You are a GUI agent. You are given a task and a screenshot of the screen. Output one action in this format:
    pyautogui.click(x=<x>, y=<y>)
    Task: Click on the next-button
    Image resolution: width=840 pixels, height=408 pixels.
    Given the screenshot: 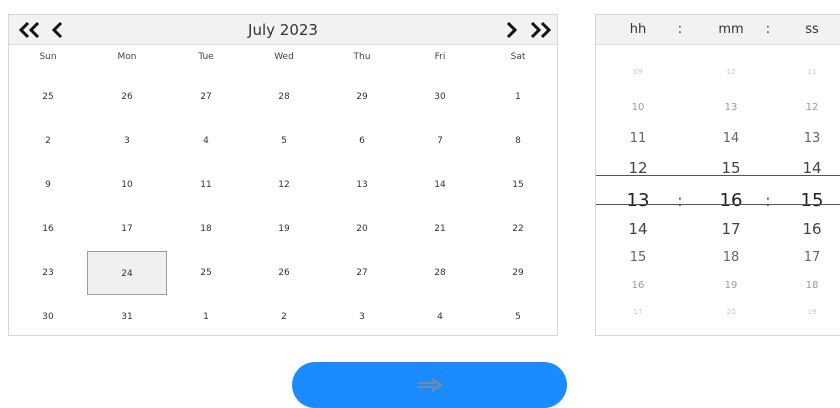 What is the action you would take?
    pyautogui.click(x=429, y=385)
    